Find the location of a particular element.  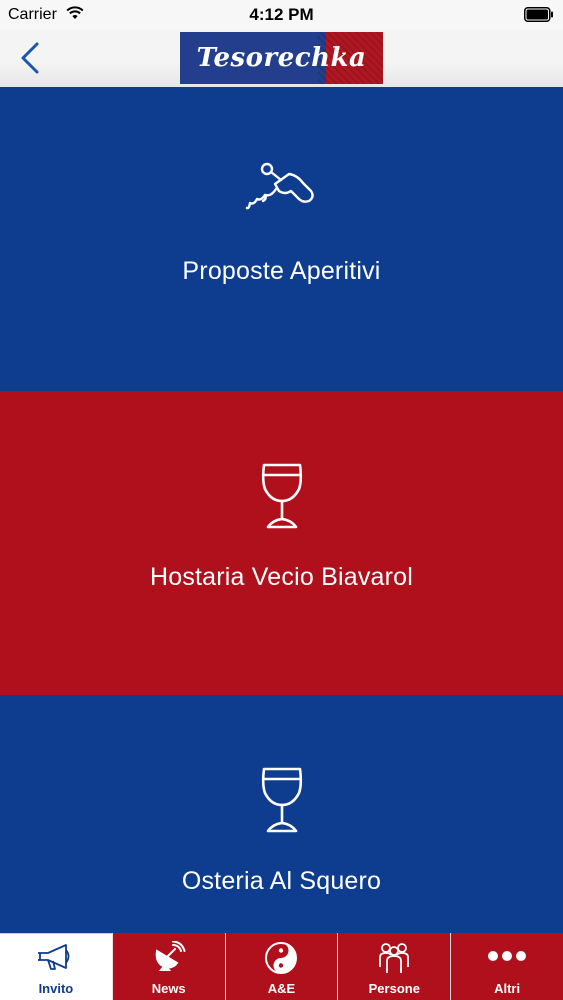

tab-persone: Persone is located at coordinates (393, 966).